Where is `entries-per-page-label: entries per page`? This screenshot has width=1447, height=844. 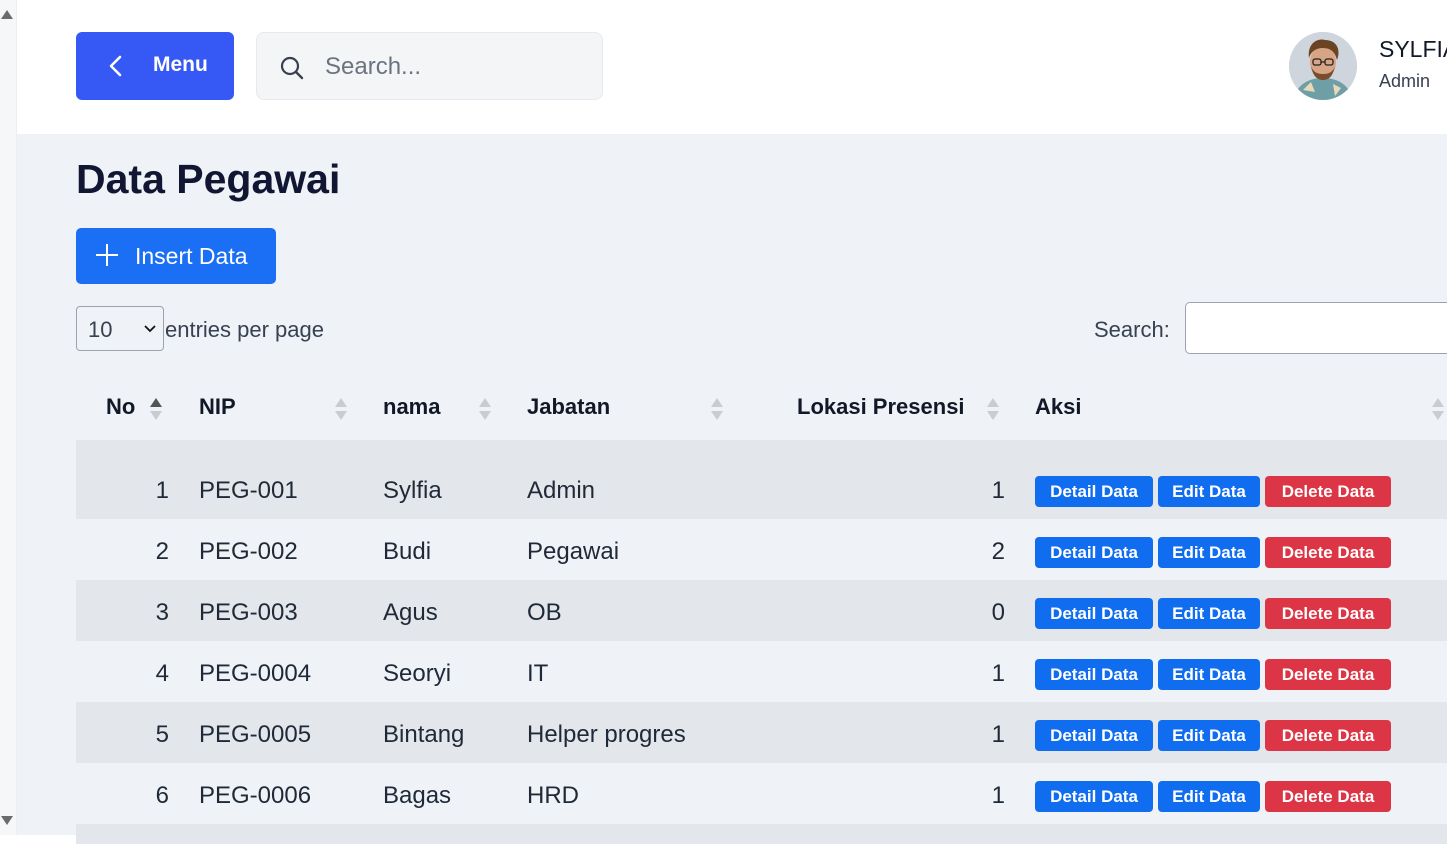
entries-per-page-label: entries per page is located at coordinates (244, 329).